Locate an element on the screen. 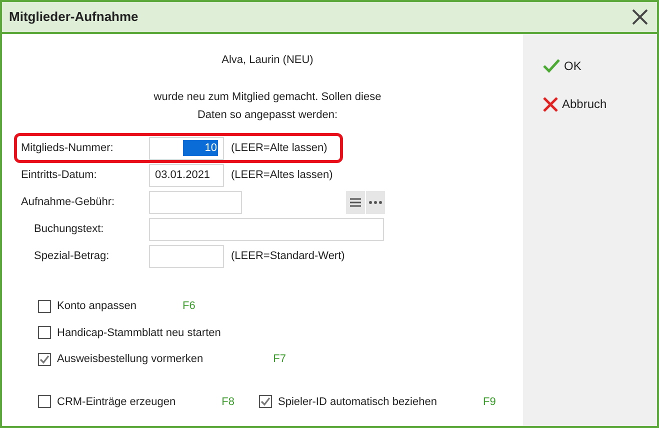 The height and width of the screenshot is (428, 659). checkbox-label: CRM-Einträge erzeugen is located at coordinates (116, 402).